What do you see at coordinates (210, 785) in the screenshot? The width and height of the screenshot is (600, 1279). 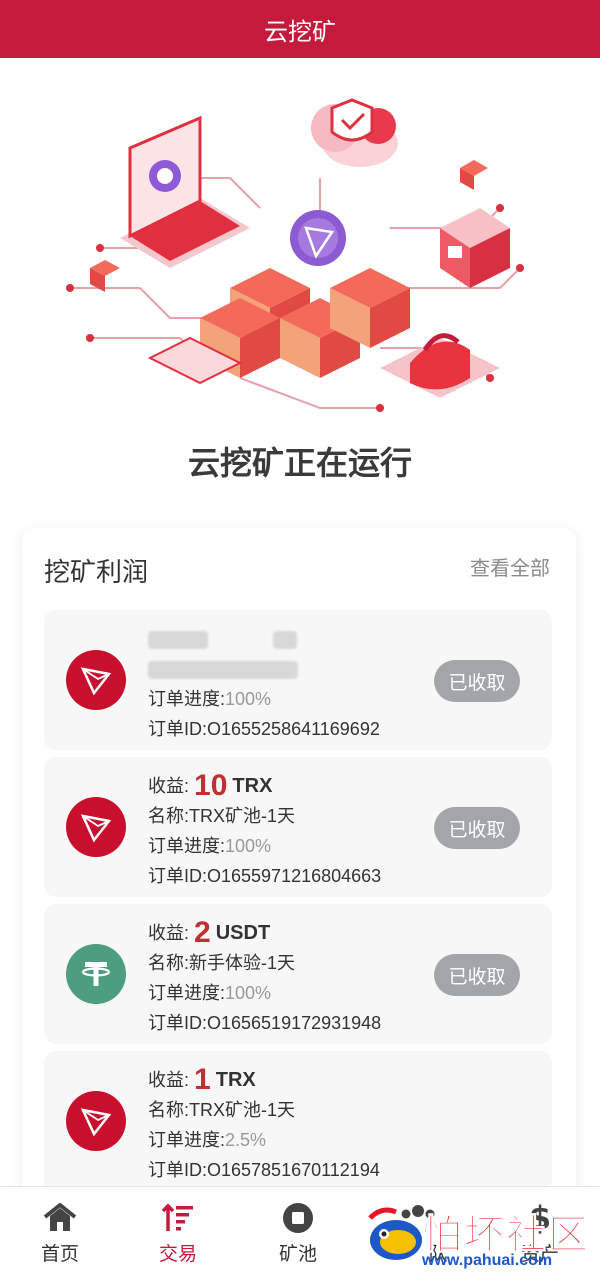 I see `profit-line: 收益: 10 TRX` at bounding box center [210, 785].